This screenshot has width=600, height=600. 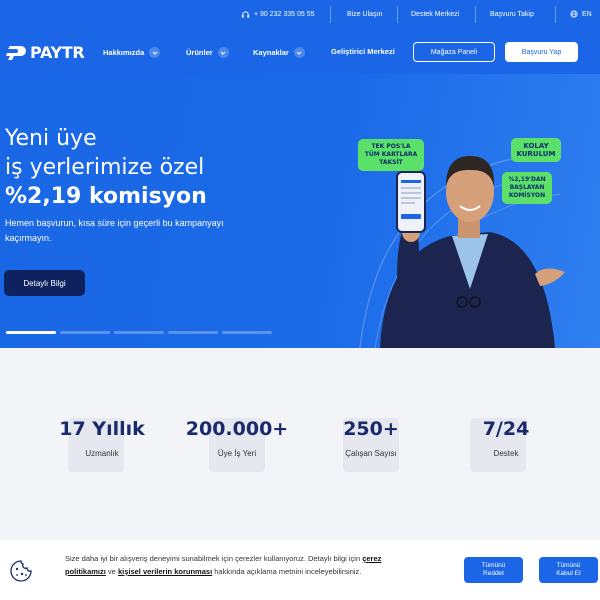 What do you see at coordinates (51, 138) in the screenshot?
I see `hero-title-line: Yeni üye` at bounding box center [51, 138].